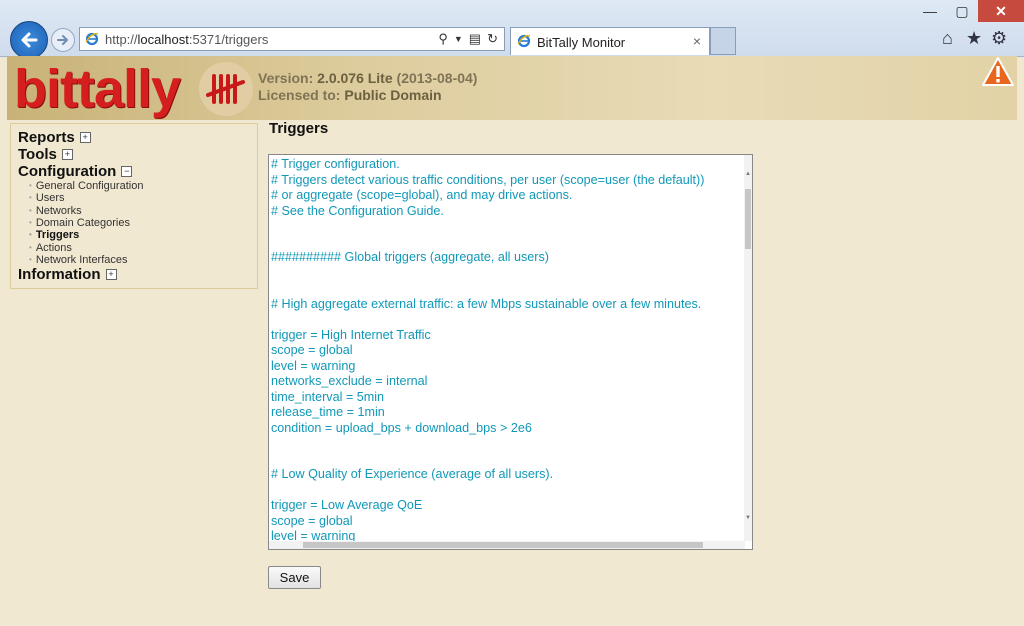  What do you see at coordinates (475, 39) in the screenshot?
I see `compat-view-icon: ▤` at bounding box center [475, 39].